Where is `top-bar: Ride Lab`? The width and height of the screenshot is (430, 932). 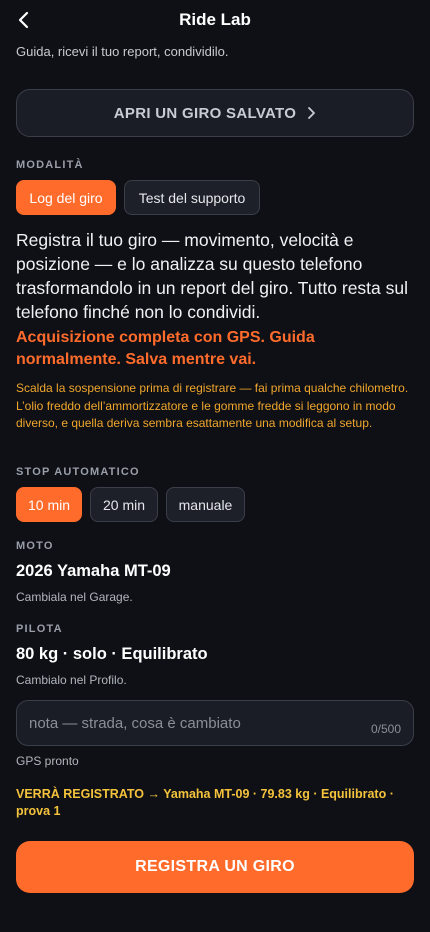 top-bar: Ride Lab is located at coordinates (215, 20).